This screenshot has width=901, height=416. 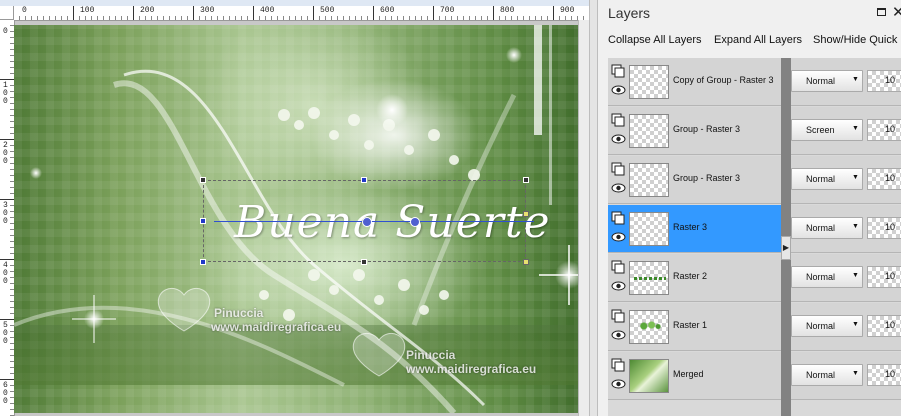 I want to click on vertical-scrollbar, so click(x=583, y=218).